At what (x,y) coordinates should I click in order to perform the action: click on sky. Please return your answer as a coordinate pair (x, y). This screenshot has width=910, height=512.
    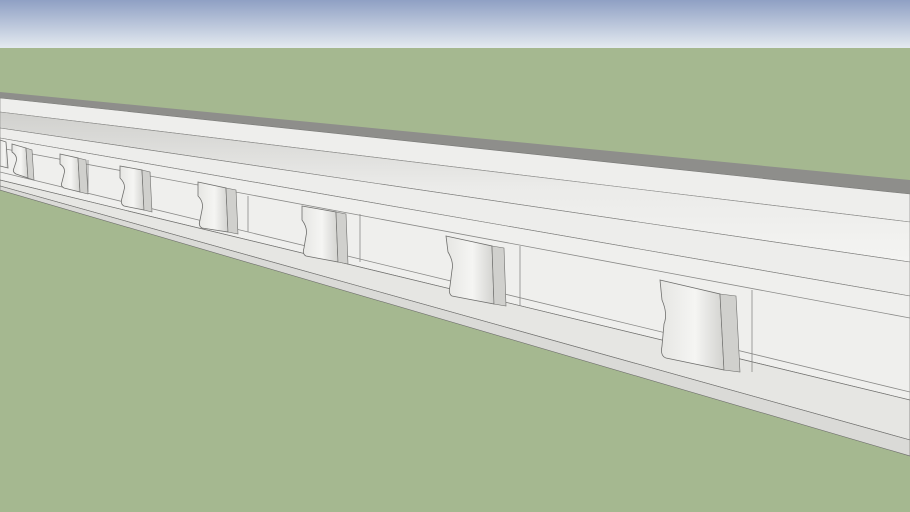
    Looking at the image, I should click on (455, 24).